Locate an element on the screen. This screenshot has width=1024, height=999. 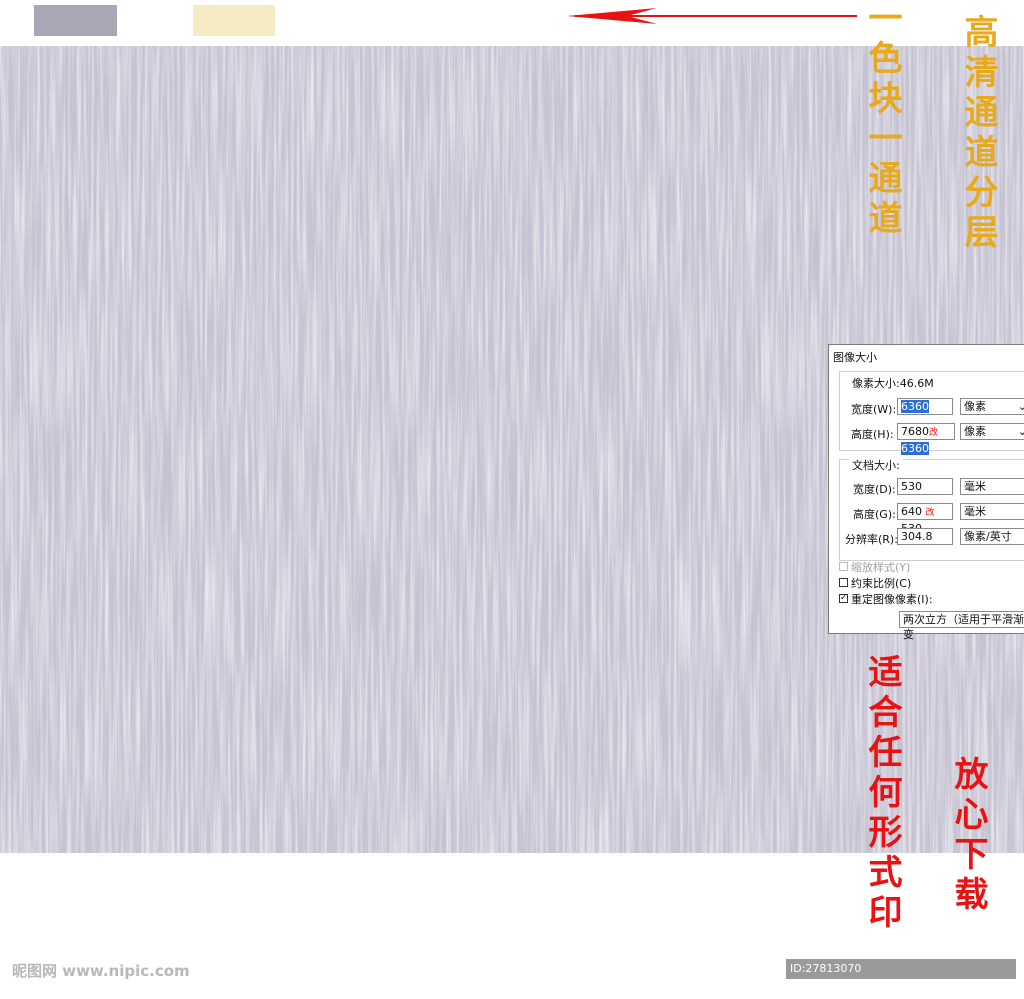
width-value: 6360 is located at coordinates (915, 406).